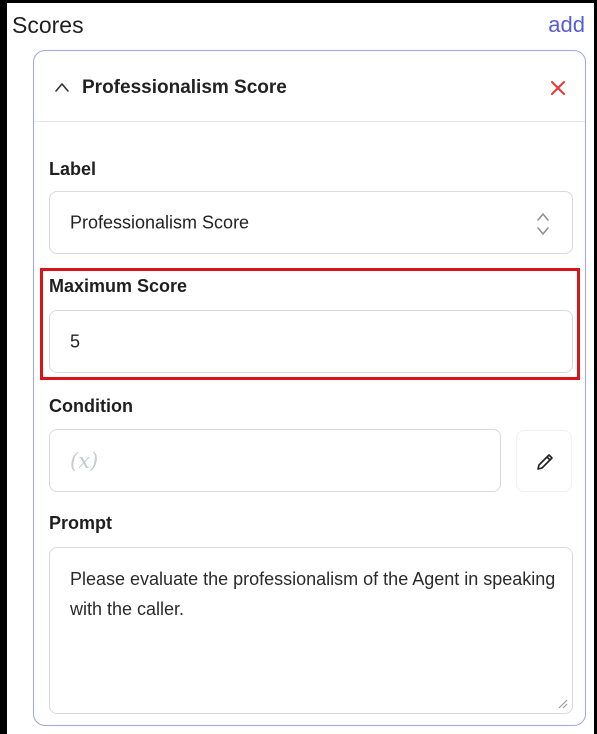 This screenshot has height=734, width=597. Describe the element at coordinates (543, 224) in the screenshot. I see `up-down-chevron-icon` at that location.